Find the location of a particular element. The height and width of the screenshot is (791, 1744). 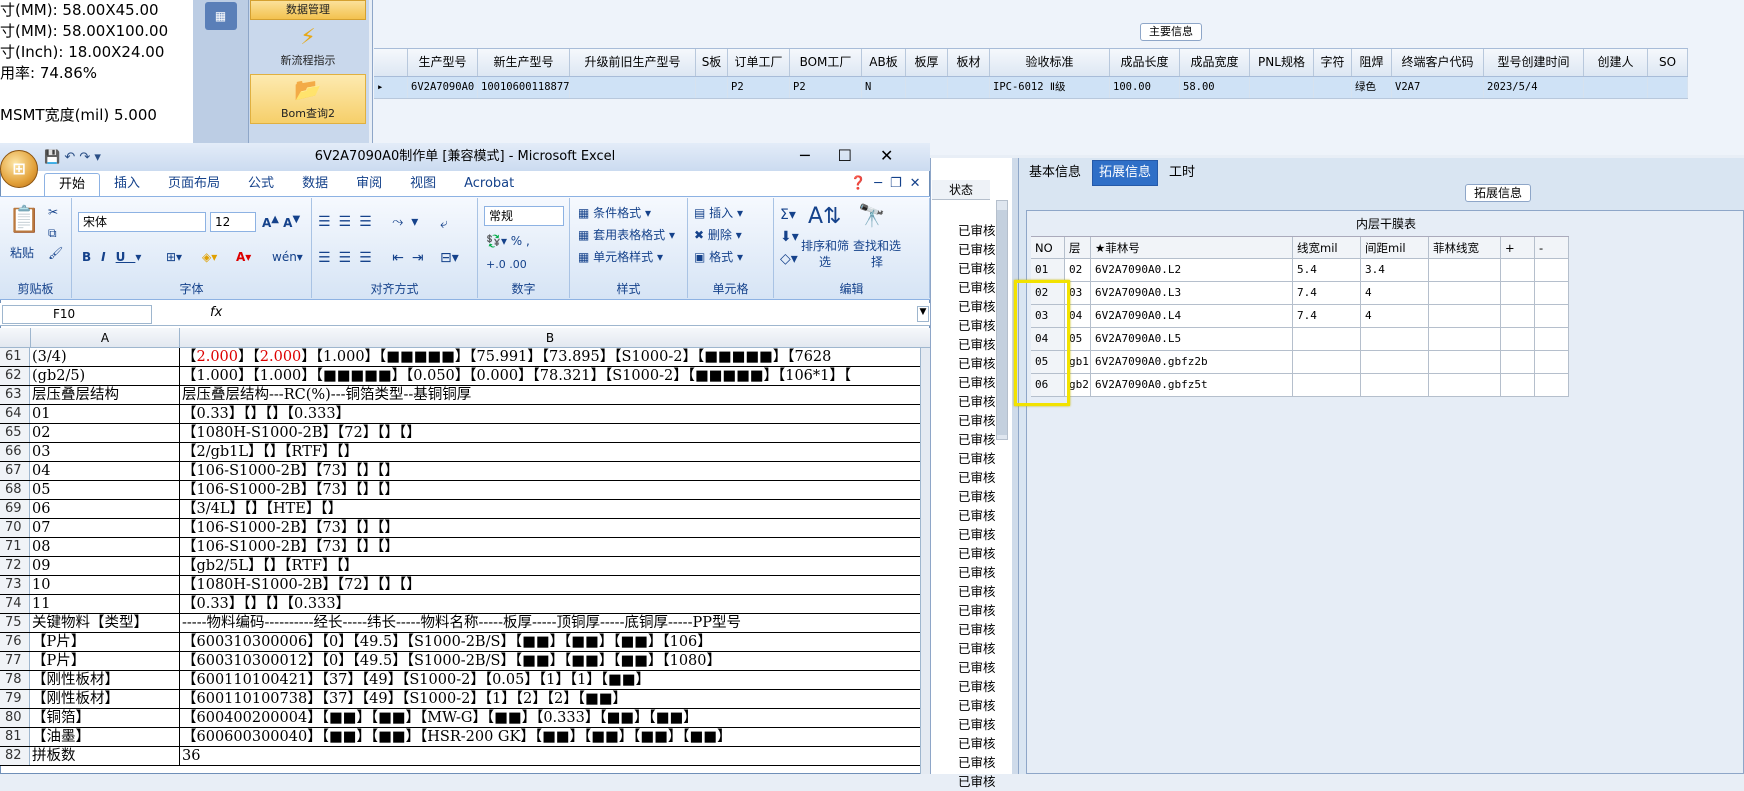

cell-a: 06 is located at coordinates (105, 509).